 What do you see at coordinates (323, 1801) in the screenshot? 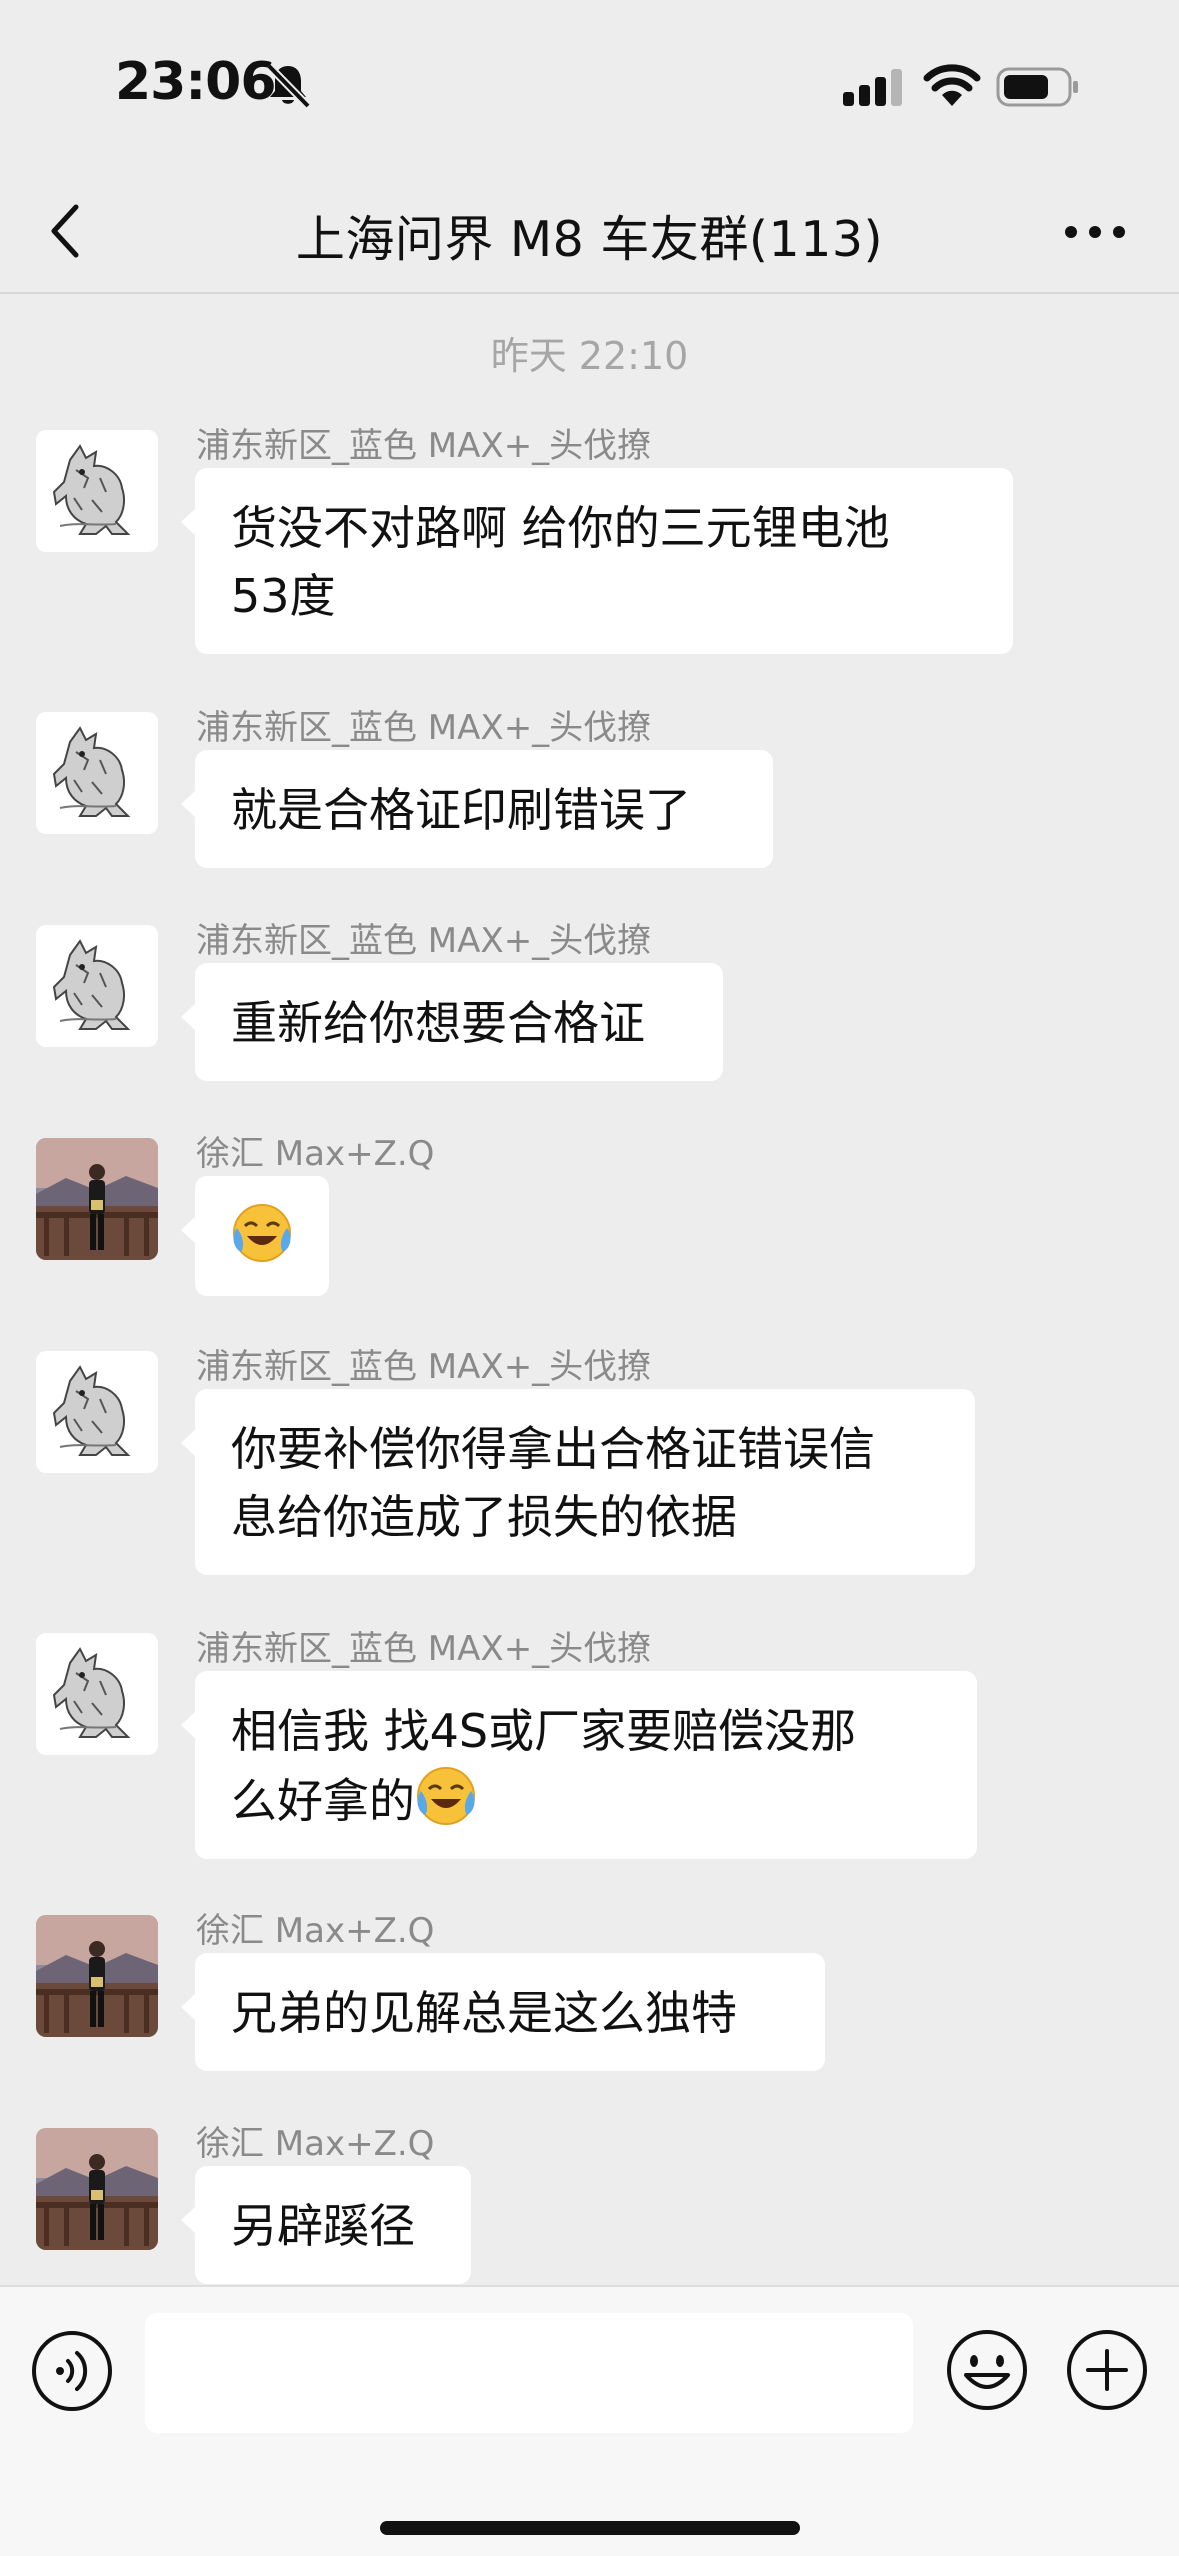
I see `message-text-line: 么好拿的` at bounding box center [323, 1801].